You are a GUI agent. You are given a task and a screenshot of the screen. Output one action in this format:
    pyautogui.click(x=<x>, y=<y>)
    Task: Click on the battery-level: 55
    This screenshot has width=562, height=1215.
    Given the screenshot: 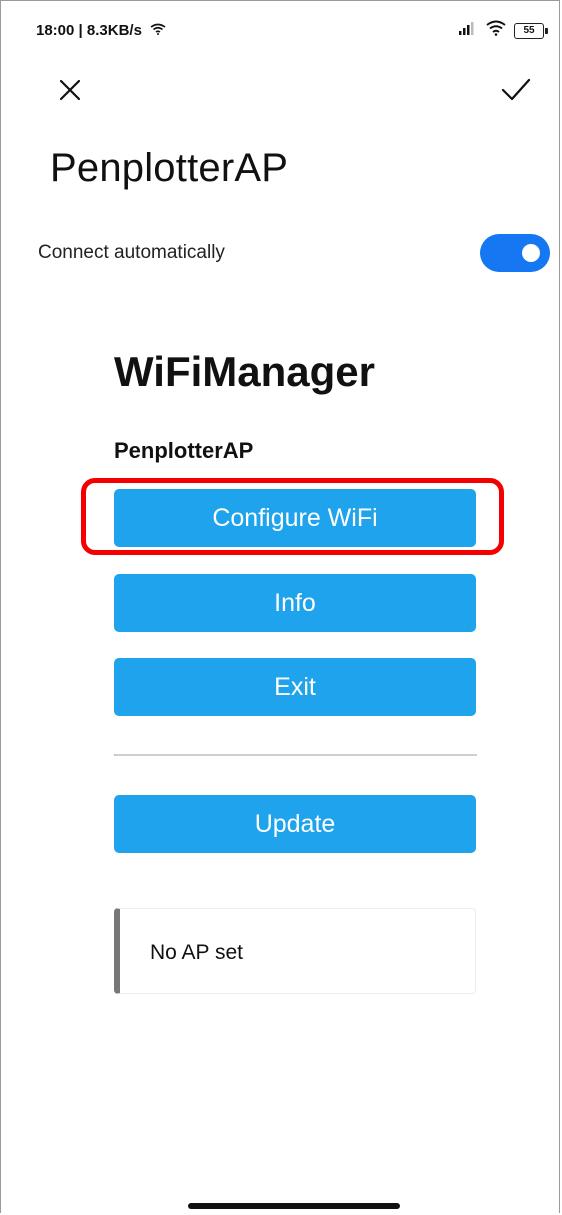 What is the action you would take?
    pyautogui.click(x=529, y=30)
    